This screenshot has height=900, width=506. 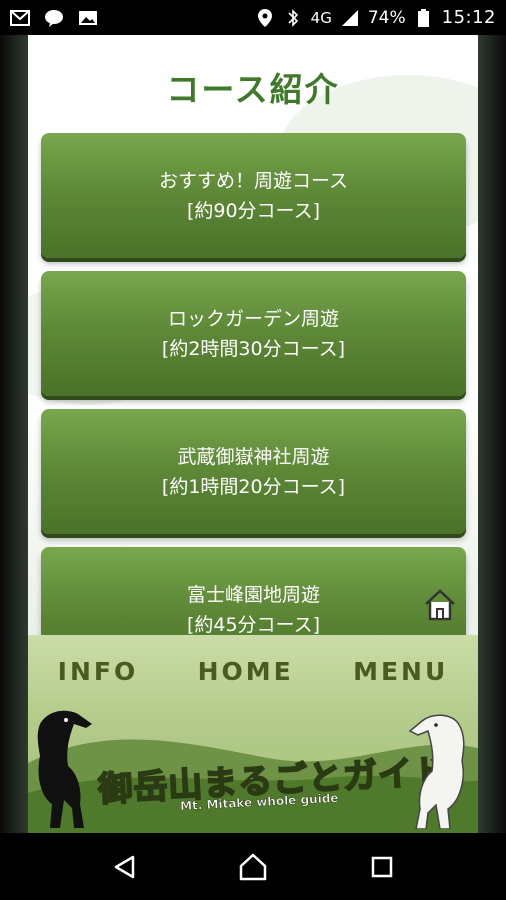 I want to click on nav-home-button: HOME, so click(x=246, y=671).